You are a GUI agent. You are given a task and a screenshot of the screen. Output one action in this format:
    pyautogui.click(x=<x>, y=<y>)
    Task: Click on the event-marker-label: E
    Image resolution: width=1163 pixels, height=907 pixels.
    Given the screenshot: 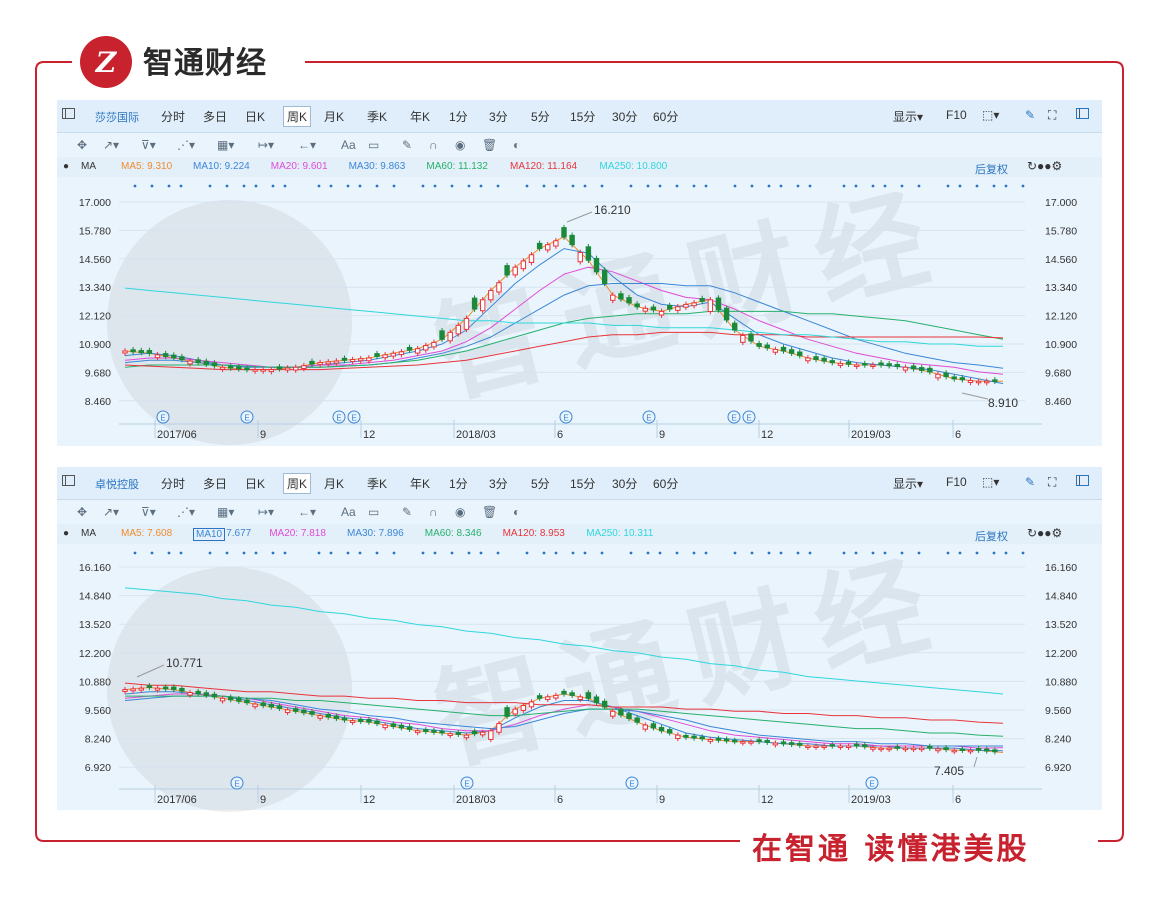 What is the action you would take?
    pyautogui.click(x=871, y=784)
    